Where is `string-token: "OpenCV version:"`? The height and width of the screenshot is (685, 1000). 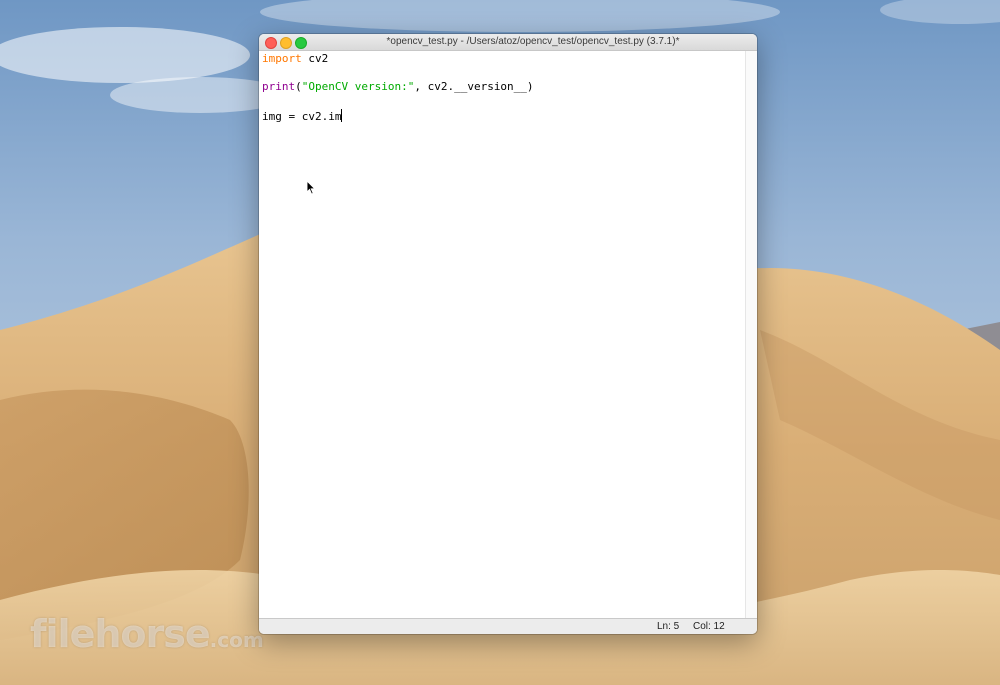 string-token: "OpenCV version:" is located at coordinates (358, 86).